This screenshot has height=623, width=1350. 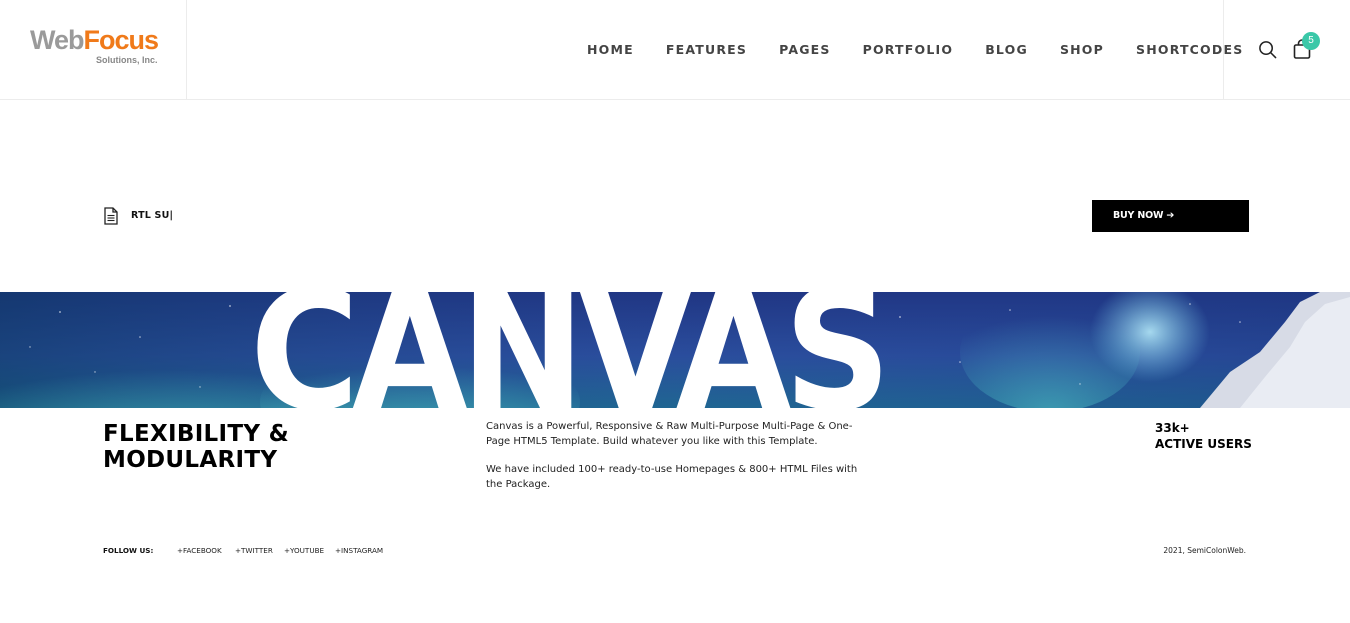 I want to click on nav-item-portfolio: PORTFOLIO, so click(x=908, y=49).